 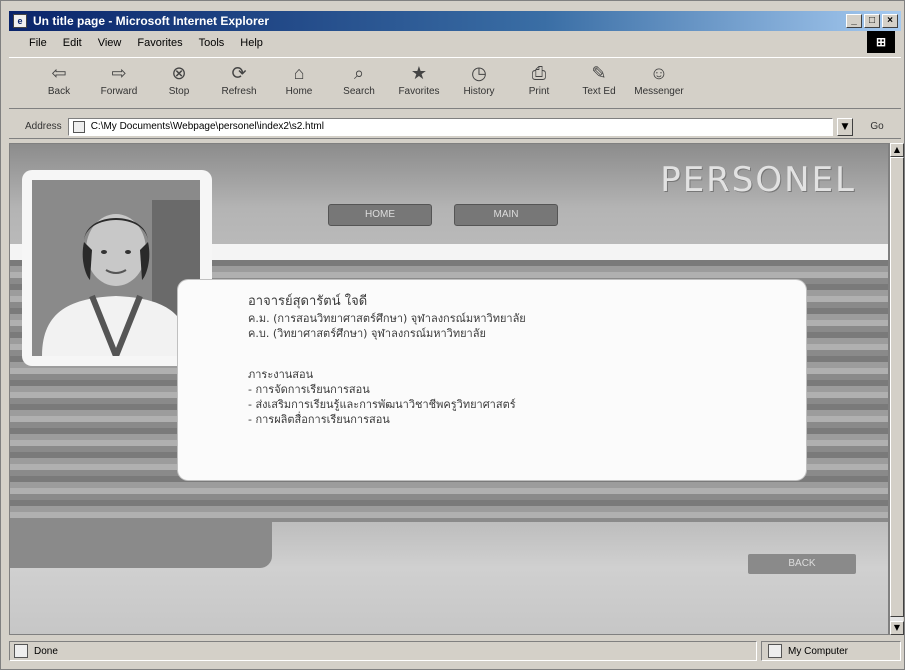 What do you see at coordinates (758, 180) in the screenshot?
I see `site-title: PERSONEL` at bounding box center [758, 180].